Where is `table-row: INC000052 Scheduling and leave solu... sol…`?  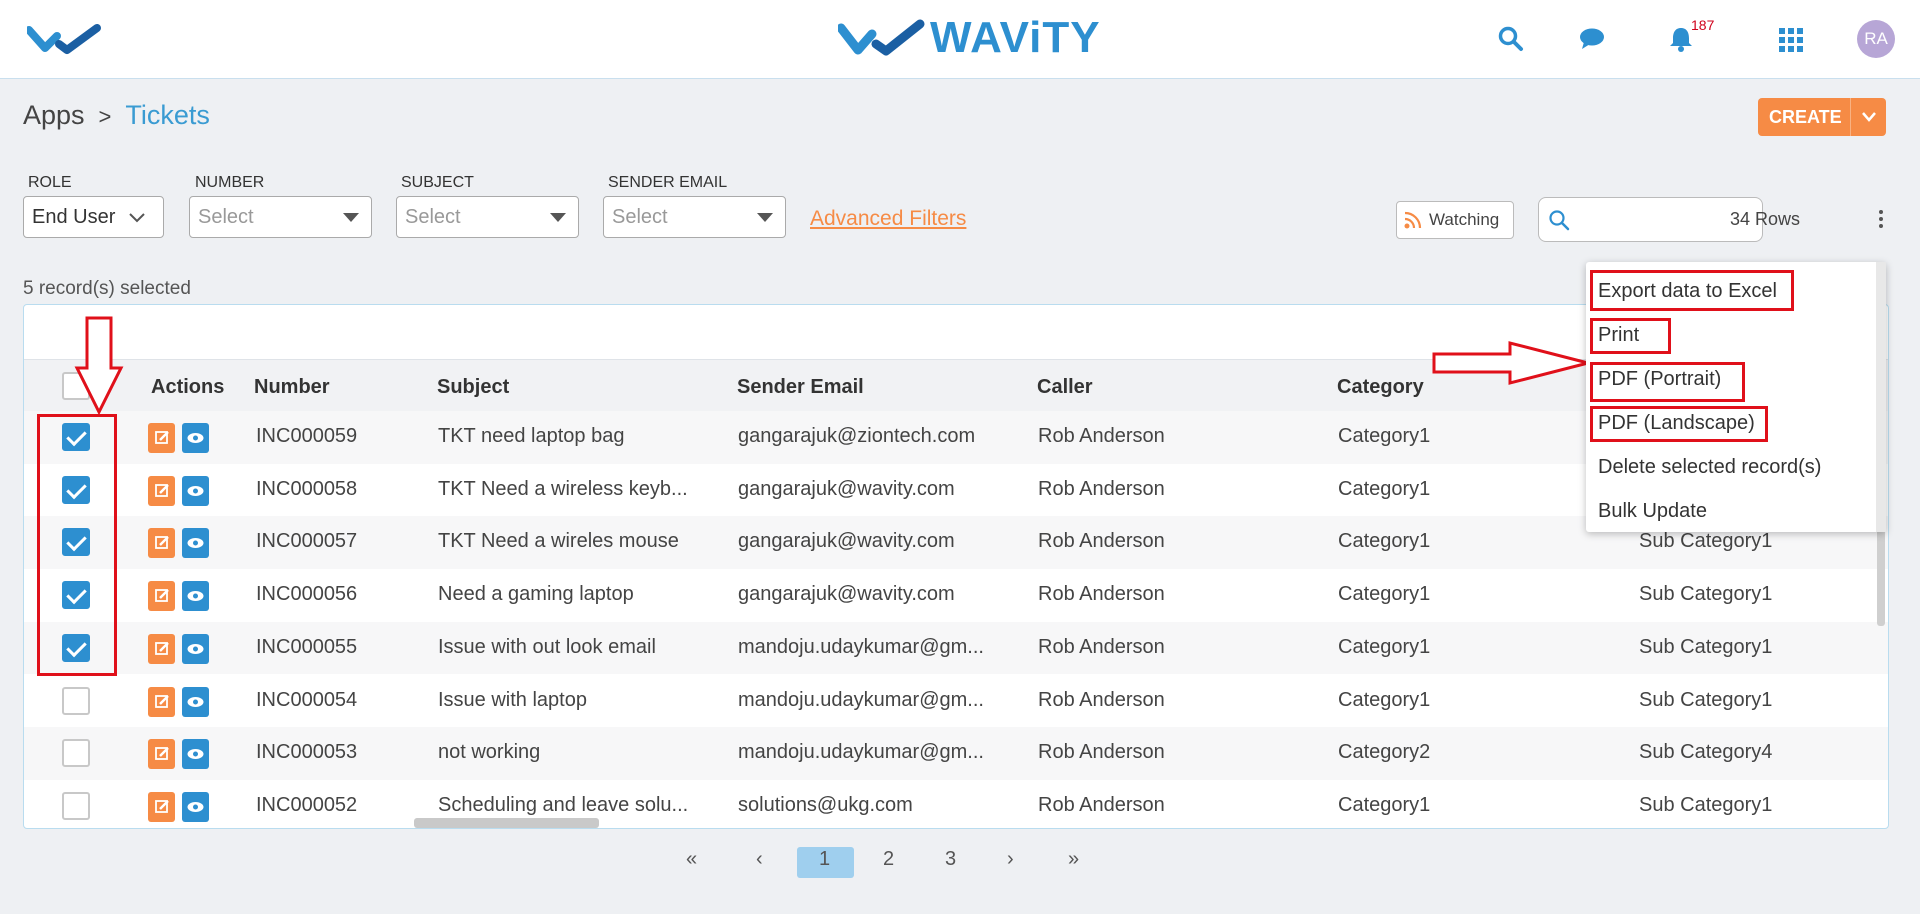
table-row: INC000052 Scheduling and leave solu... sol… is located at coordinates (956, 804).